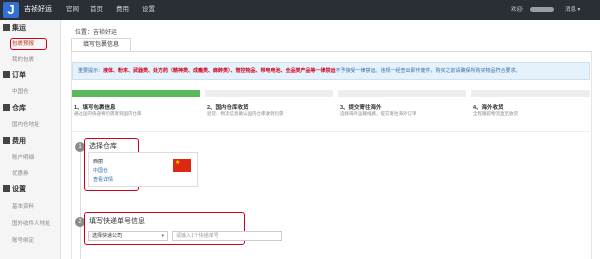 This screenshot has width=600, height=259. What do you see at coordinates (72, 10) in the screenshot?
I see `nav-official-site: 官网` at bounding box center [72, 10].